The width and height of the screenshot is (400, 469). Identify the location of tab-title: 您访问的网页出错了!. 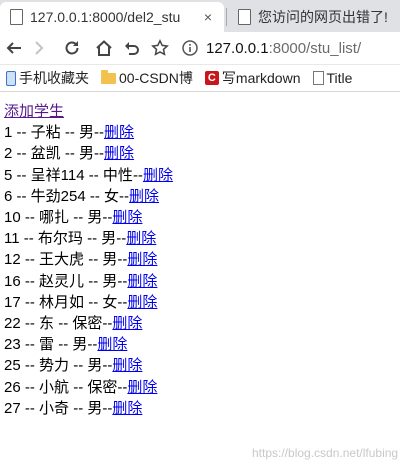
(323, 17).